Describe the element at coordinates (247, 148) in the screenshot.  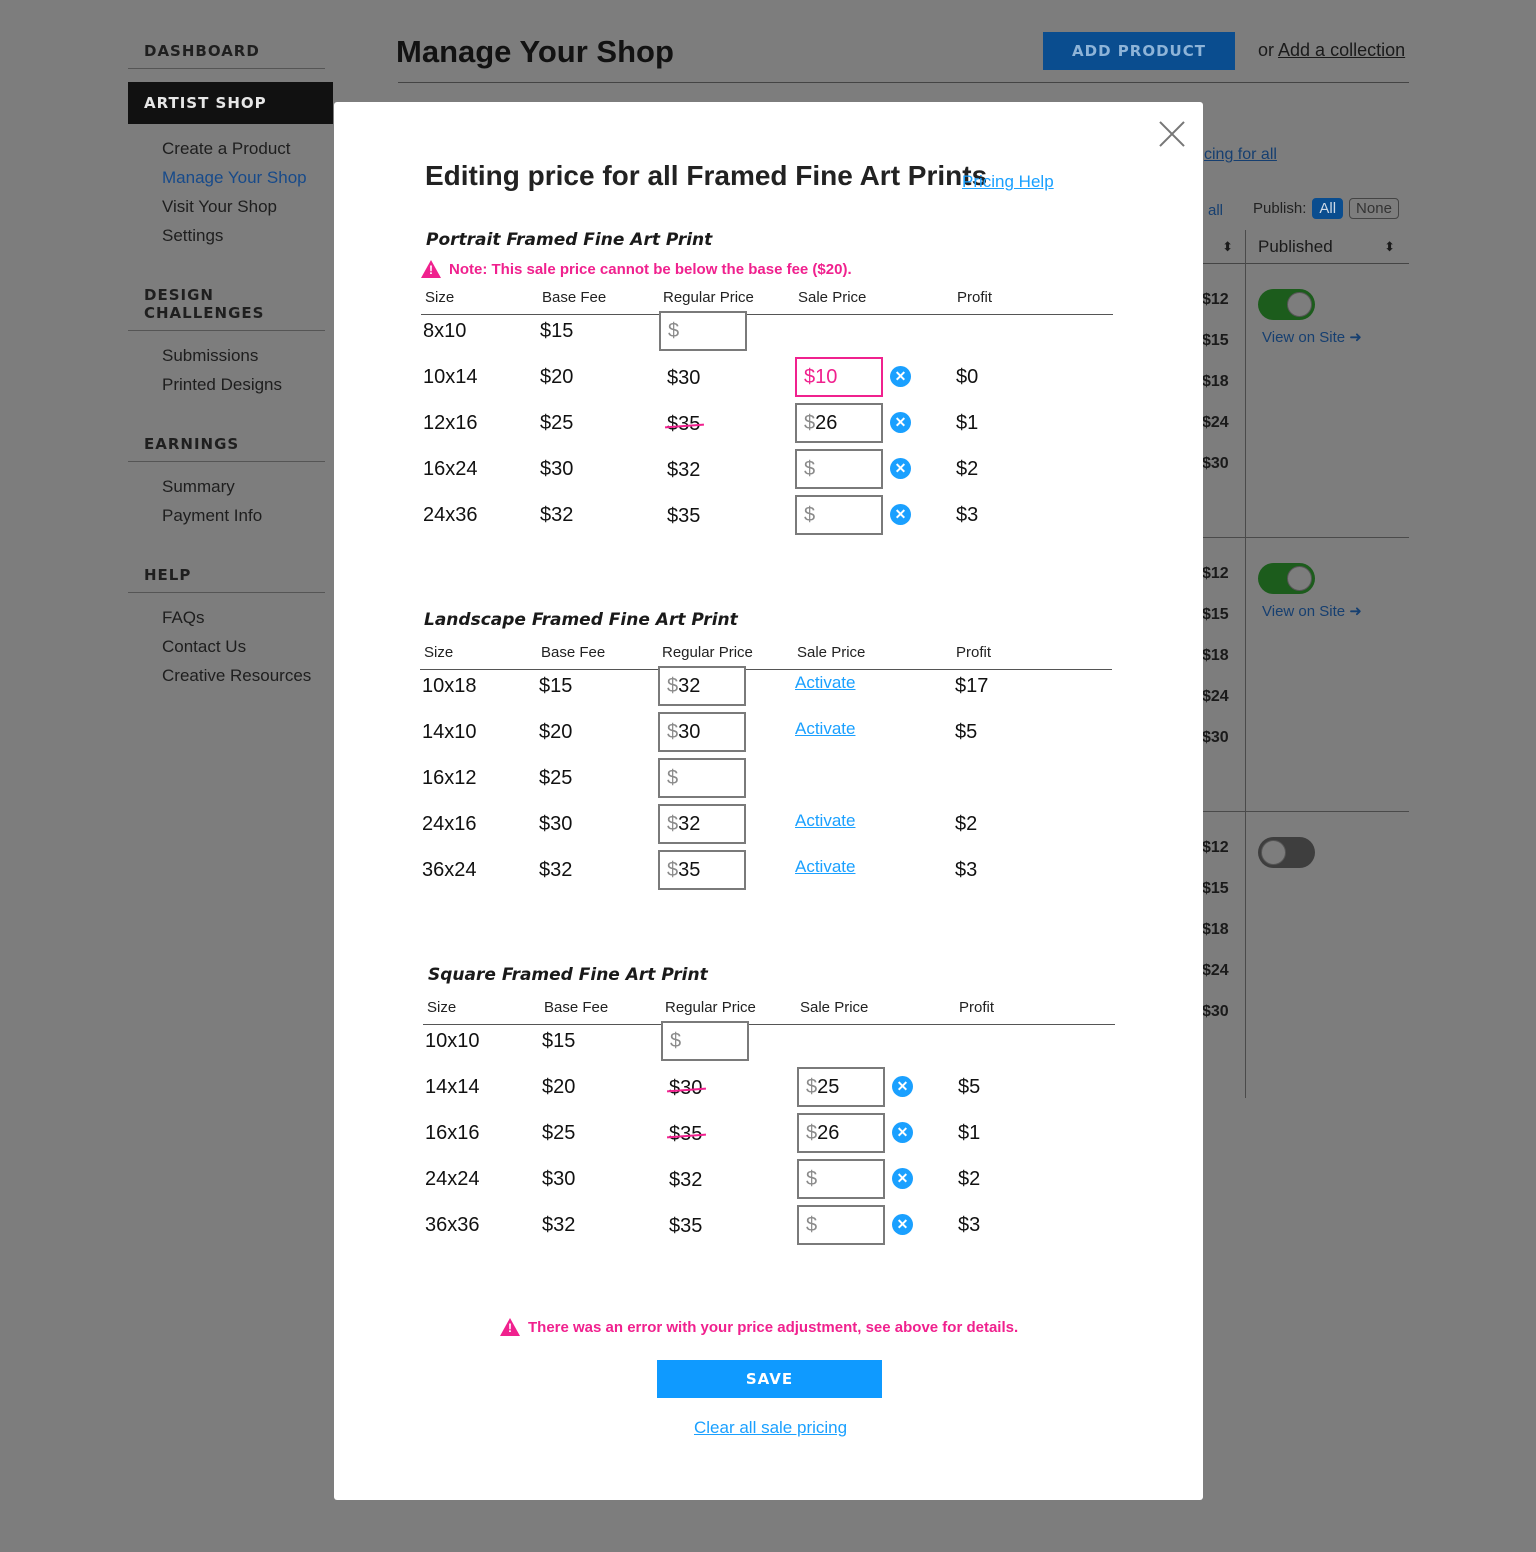
I see `sidebar-item-create-product: Create a Product` at that location.